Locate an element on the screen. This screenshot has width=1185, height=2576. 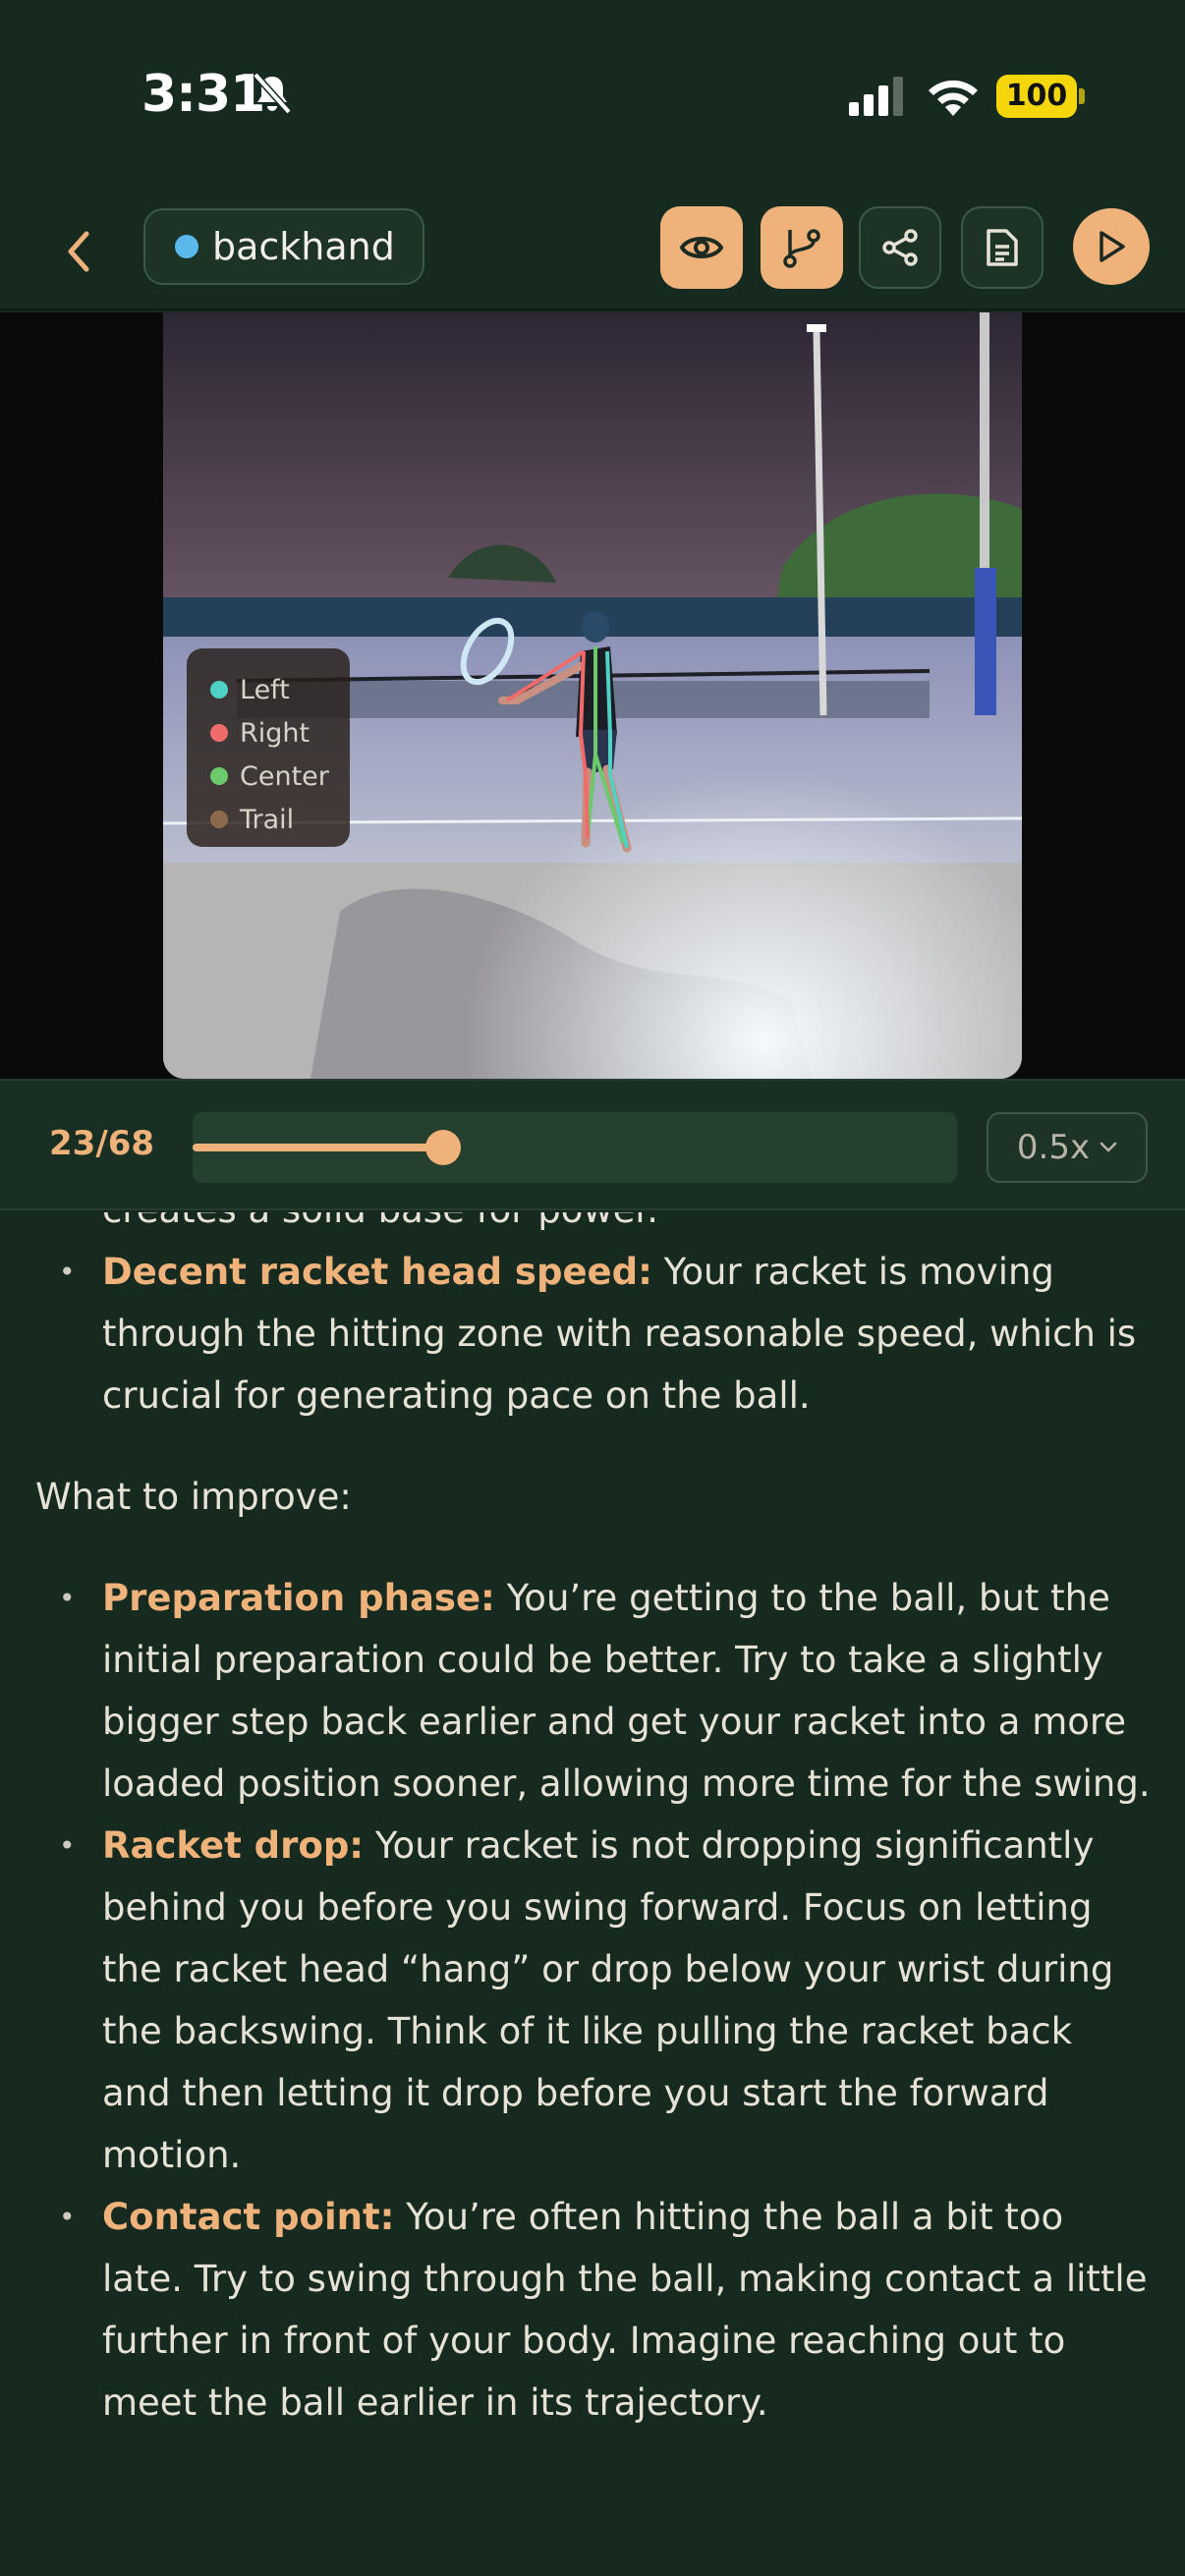
list-item-title: Contact point: is located at coordinates (249, 2217).